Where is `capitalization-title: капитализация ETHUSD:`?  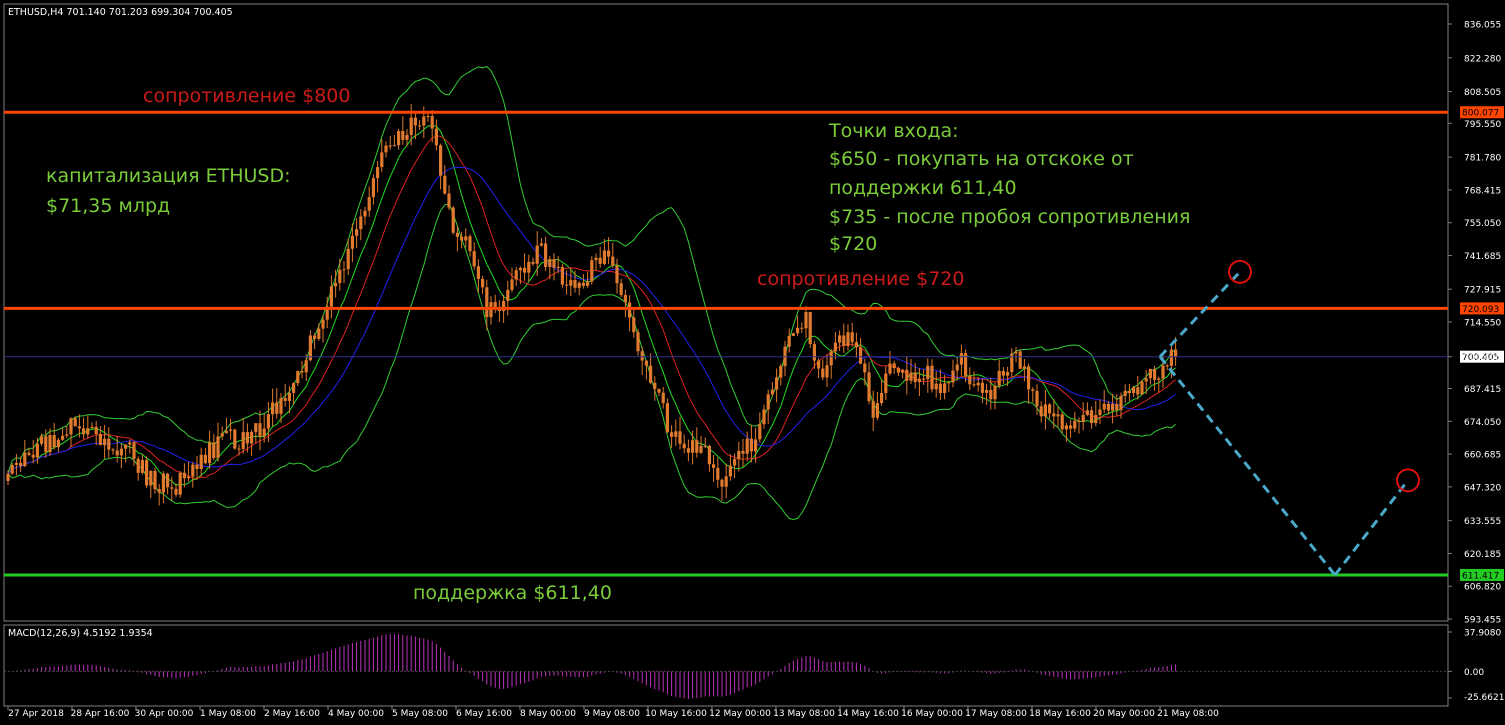 capitalization-title: капитализация ETHUSD: is located at coordinates (168, 176).